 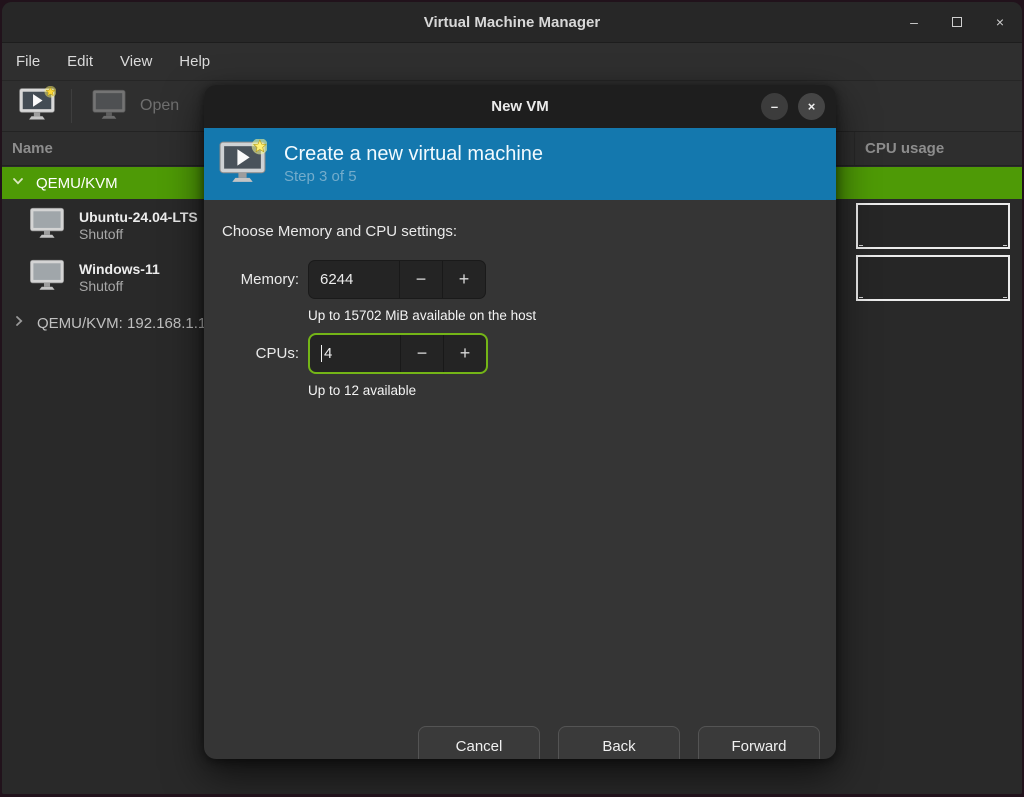 What do you see at coordinates (136, 61) in the screenshot?
I see `menu-view: View` at bounding box center [136, 61].